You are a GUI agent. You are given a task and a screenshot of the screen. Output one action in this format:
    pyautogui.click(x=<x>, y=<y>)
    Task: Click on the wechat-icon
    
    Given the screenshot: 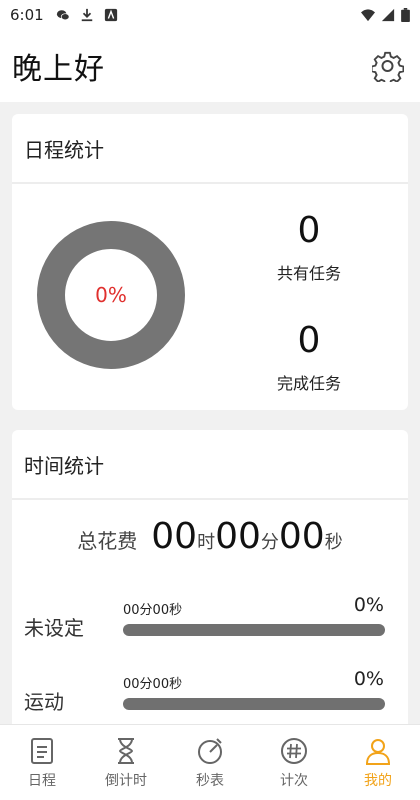 What is the action you would take?
    pyautogui.click(x=63, y=15)
    